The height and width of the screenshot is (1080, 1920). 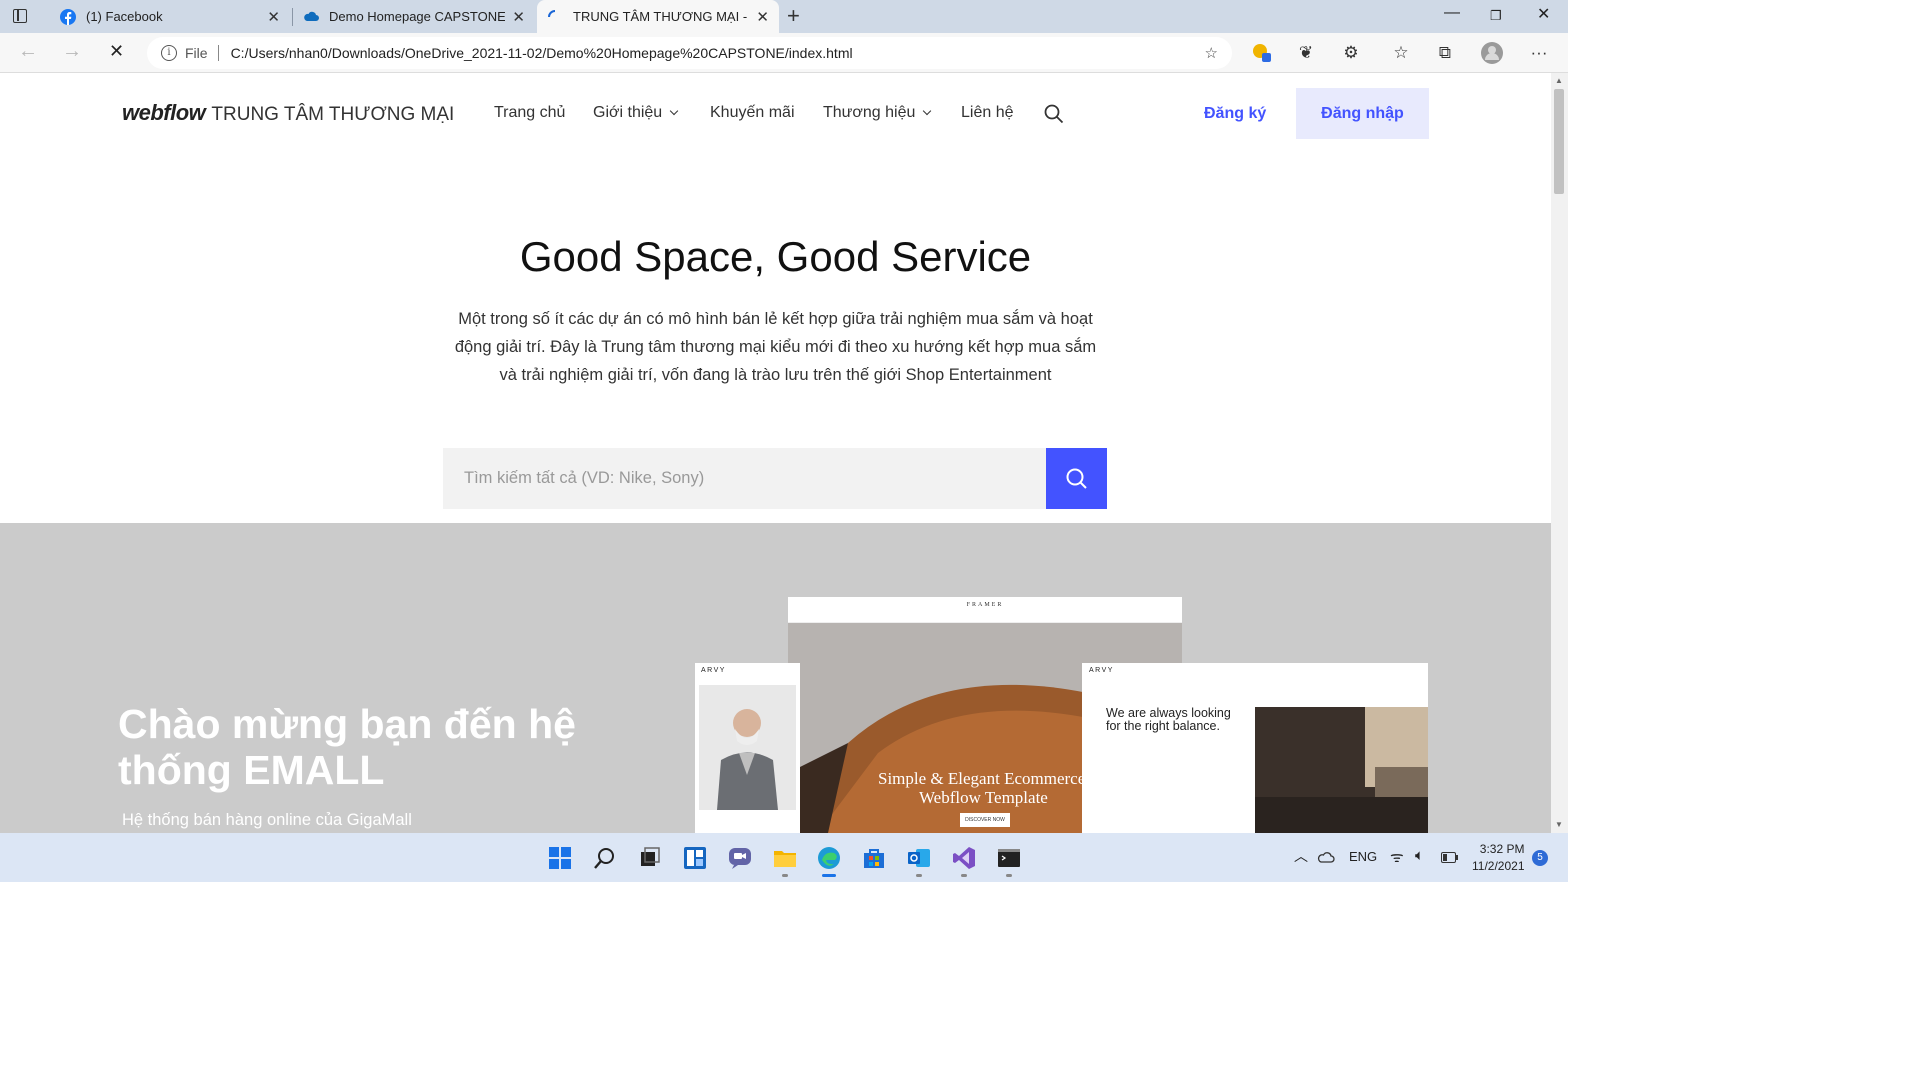 I want to click on facebook-icon, so click(x=68, y=16).